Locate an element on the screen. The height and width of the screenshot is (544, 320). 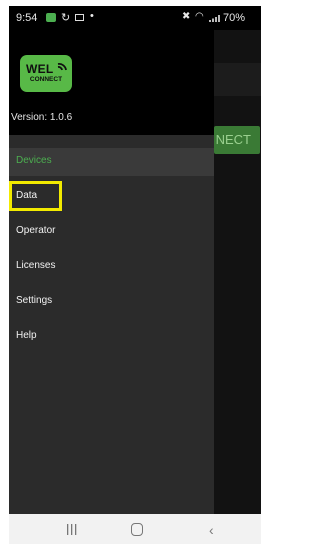
drawer-item-label: Operator is located at coordinates (36, 230).